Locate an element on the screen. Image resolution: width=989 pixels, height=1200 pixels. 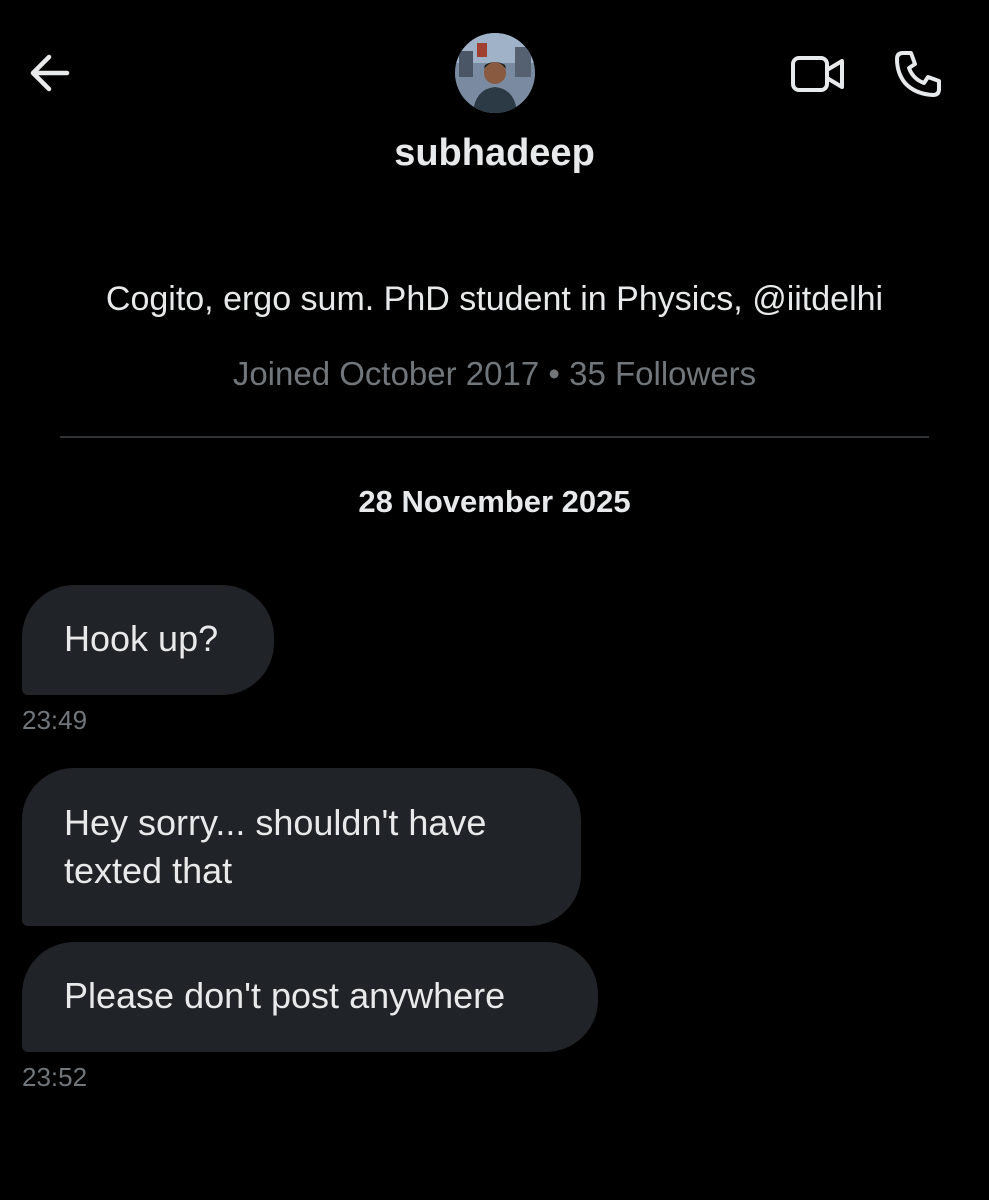
phone-icon is located at coordinates (918, 74).